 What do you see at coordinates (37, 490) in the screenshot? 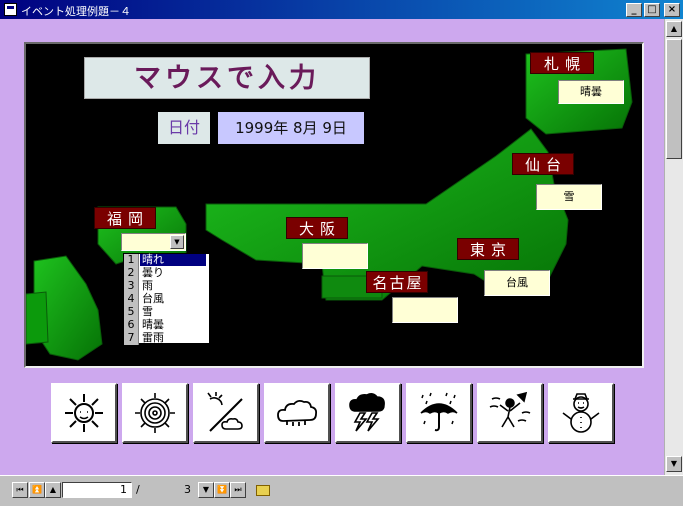
I see `prev-page-button: ⏫` at bounding box center [37, 490].